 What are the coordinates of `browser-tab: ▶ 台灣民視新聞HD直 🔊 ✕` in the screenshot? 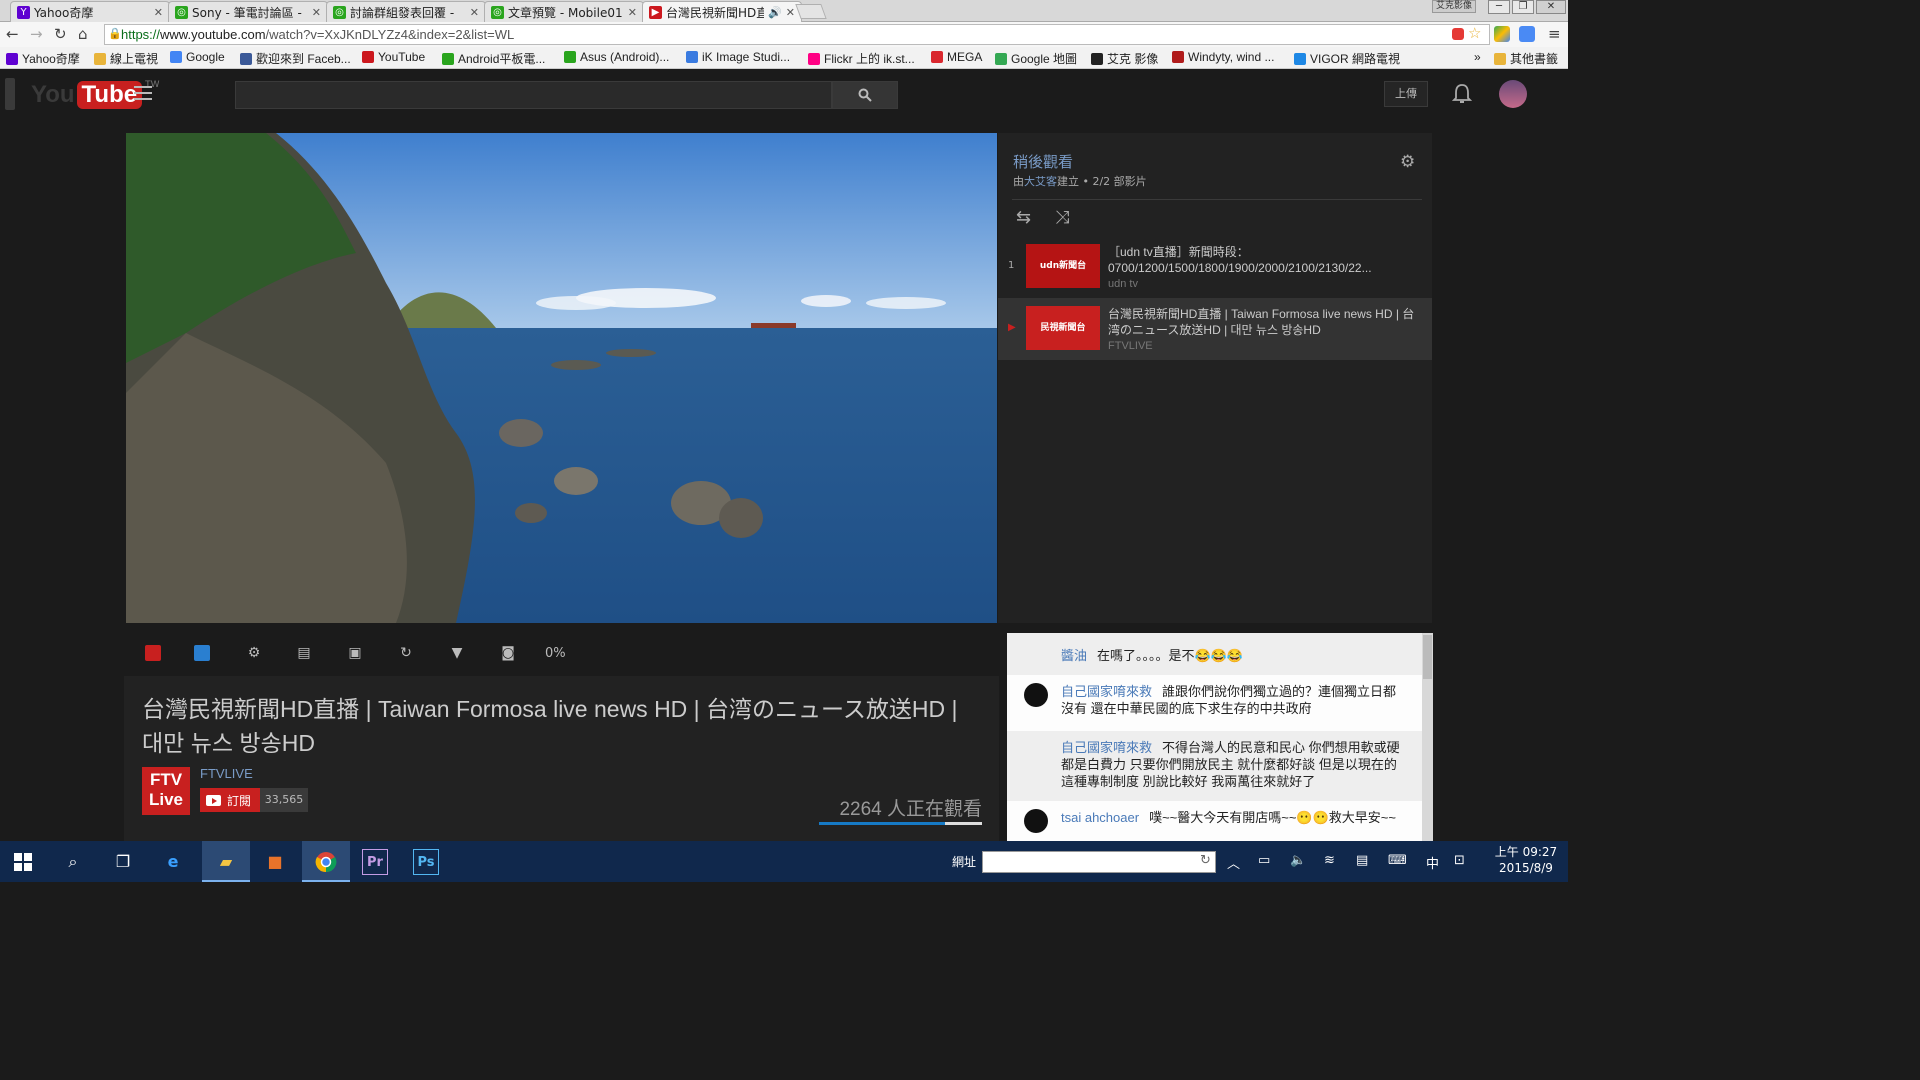 It's located at (722, 11).